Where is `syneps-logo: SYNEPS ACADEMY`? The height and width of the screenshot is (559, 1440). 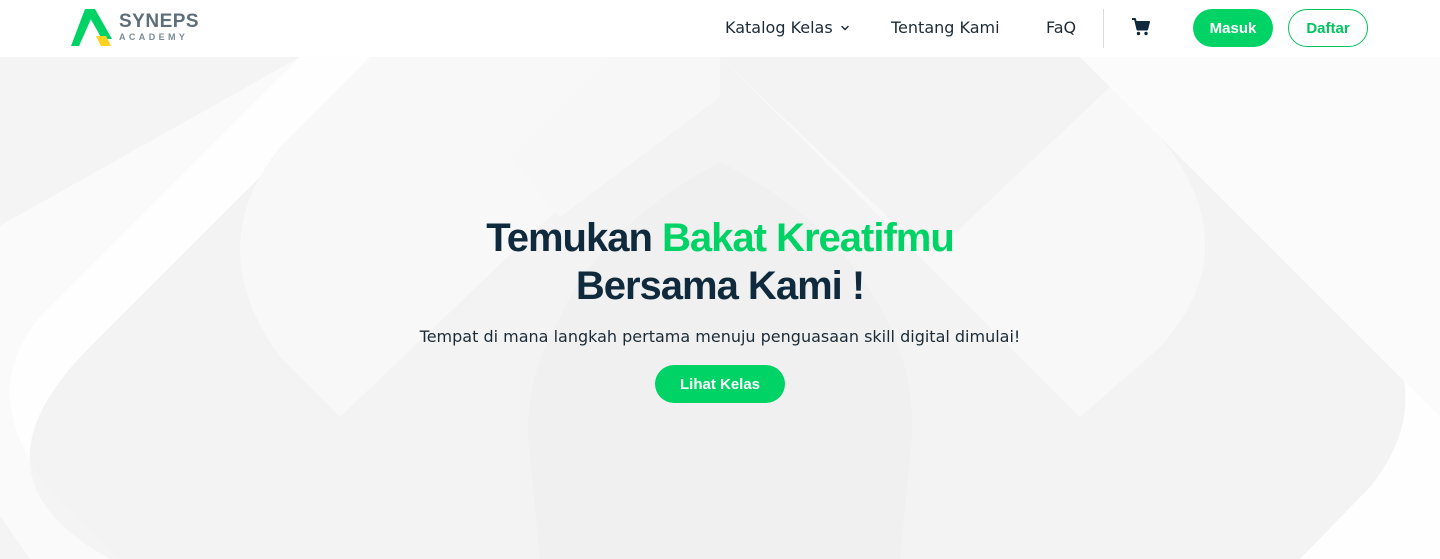
syneps-logo: SYNEPS ACADEMY is located at coordinates (135, 28).